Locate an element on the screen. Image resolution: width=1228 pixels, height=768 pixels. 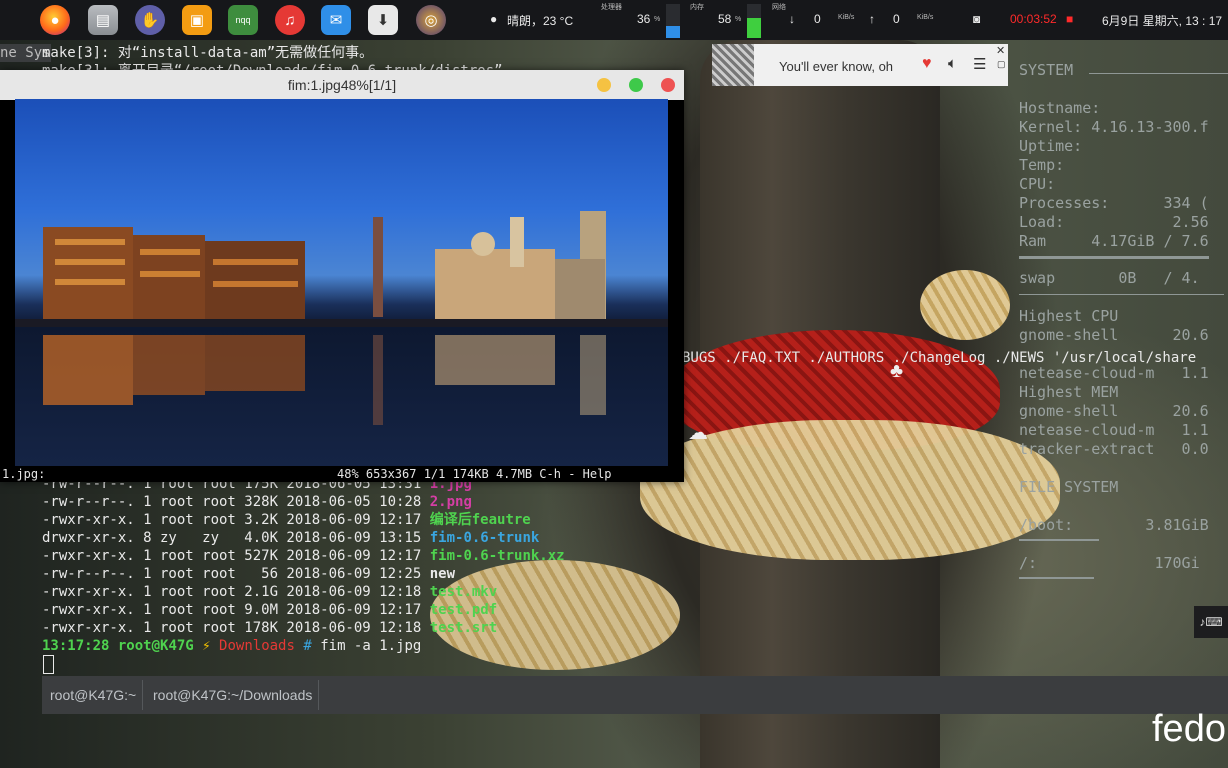
conky-processes: Processes: 334 ( is located at coordinates (1114, 203).